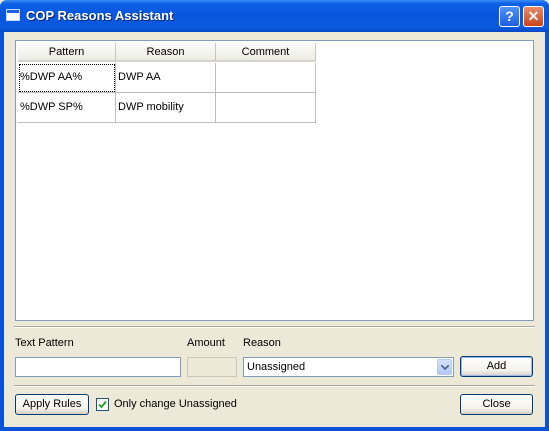 The width and height of the screenshot is (549, 431). I want to click on table-cell-reason: DWP mobility, so click(166, 108).